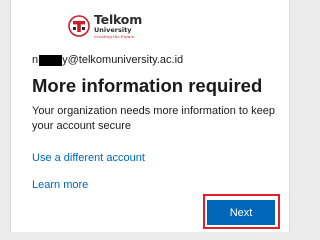 The image size is (320, 240). What do you see at coordinates (123, 60) in the screenshot?
I see `account-suffix: y@telkomuniversity.ac.id` at bounding box center [123, 60].